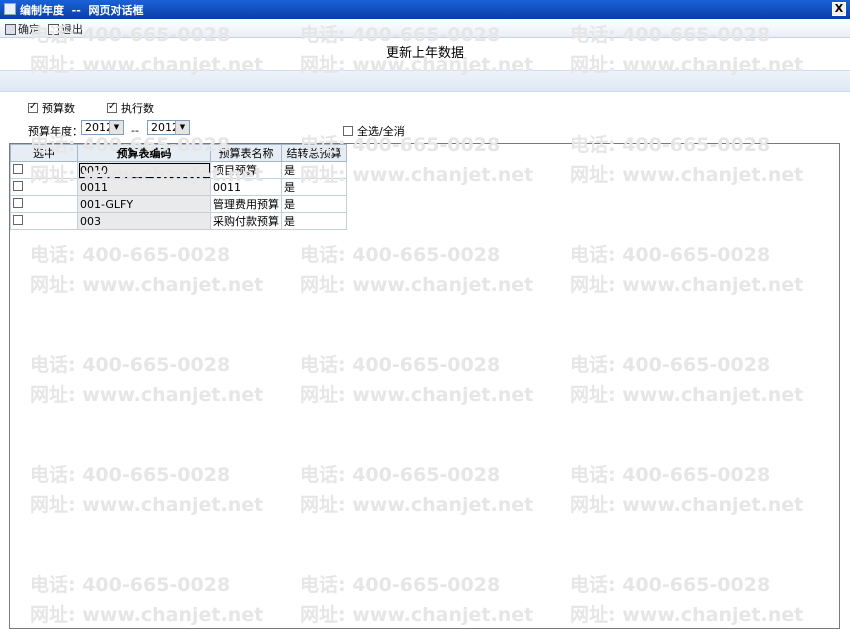 This screenshot has height=635, width=850. I want to click on exit-button: 退出, so click(65, 29).